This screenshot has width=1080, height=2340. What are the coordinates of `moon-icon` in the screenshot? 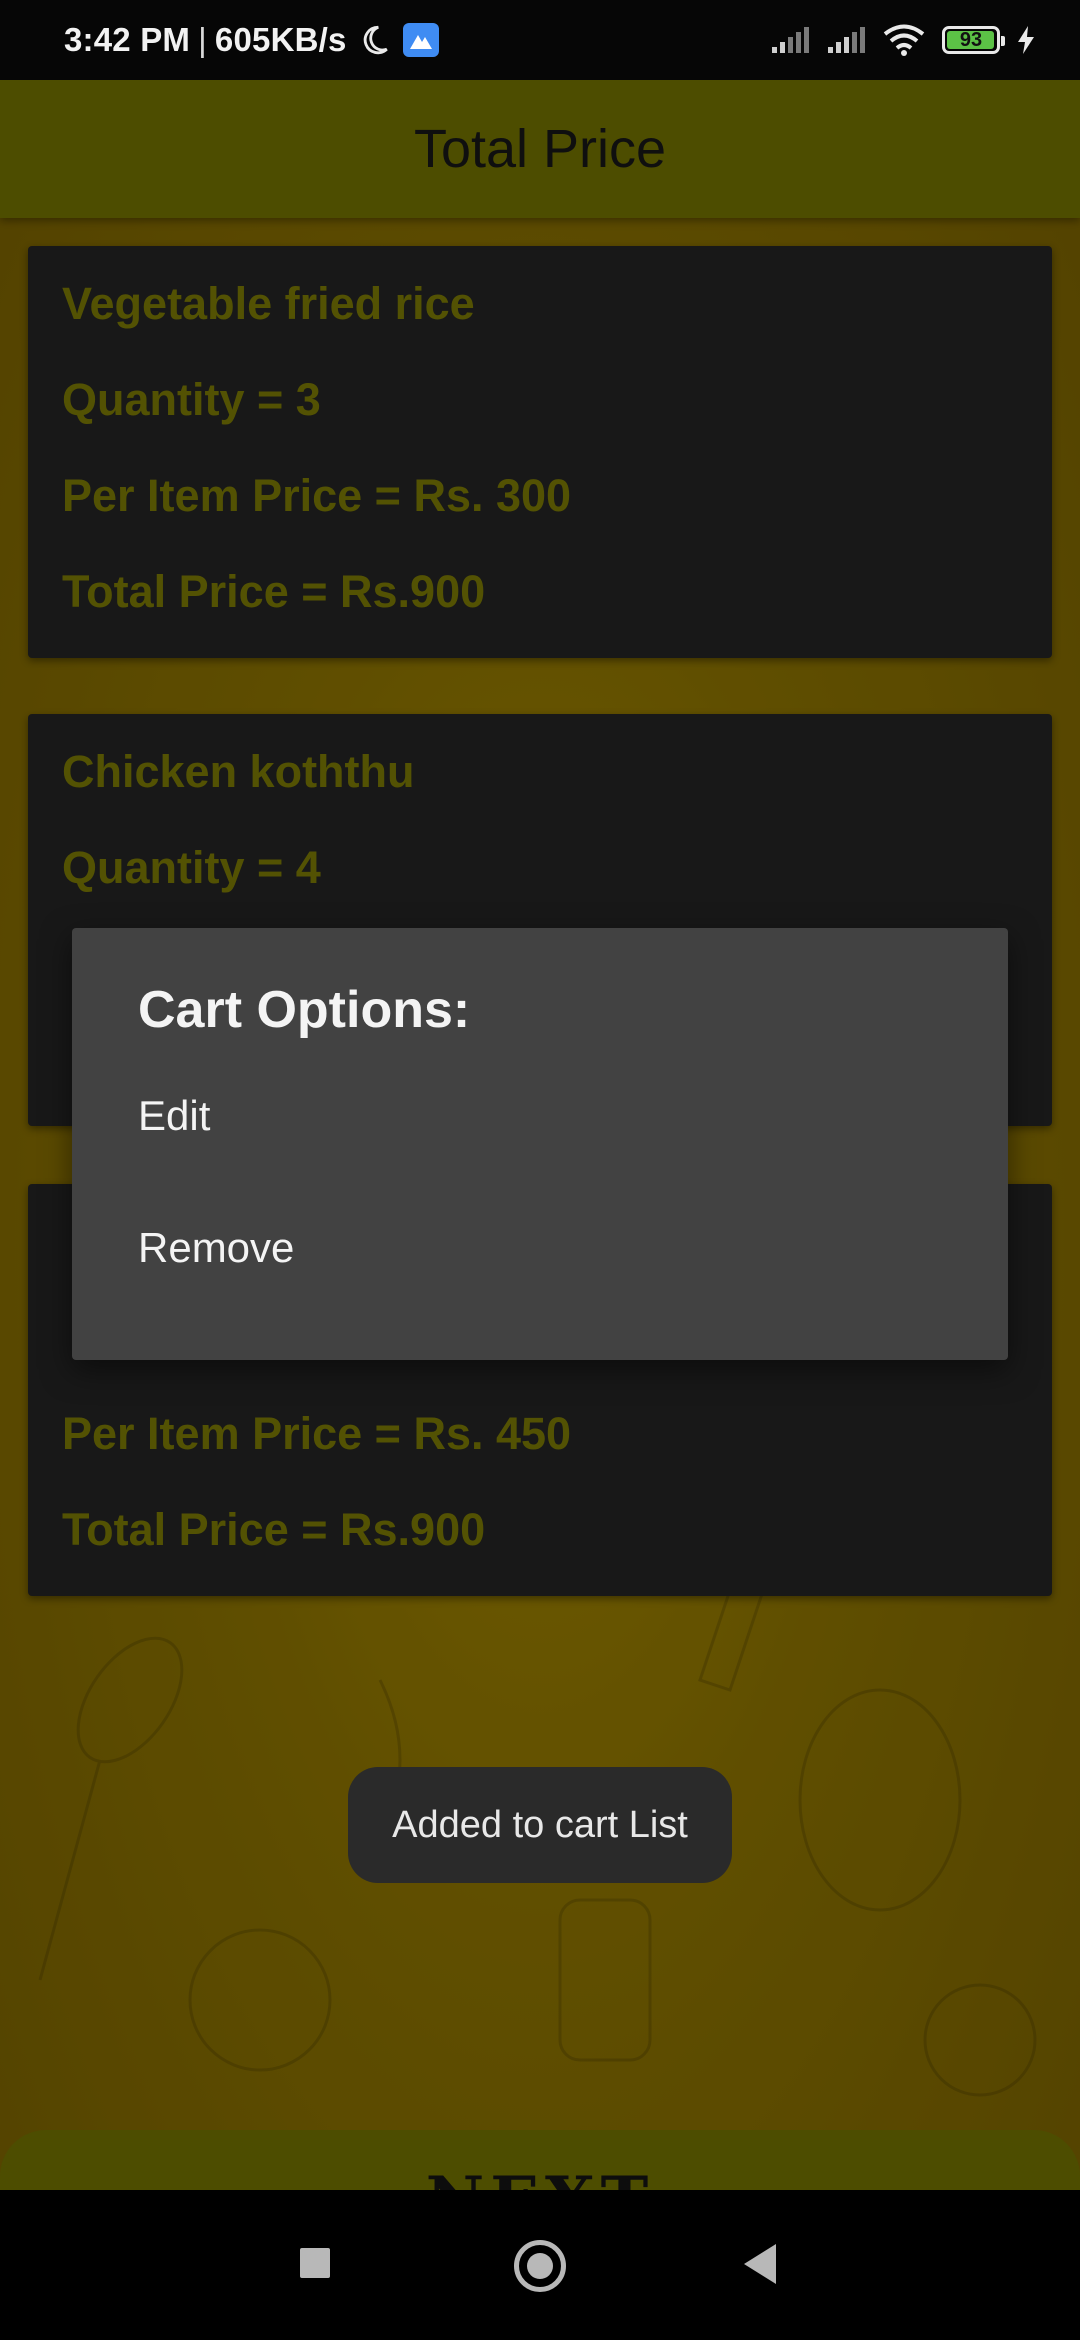 It's located at (375, 40).